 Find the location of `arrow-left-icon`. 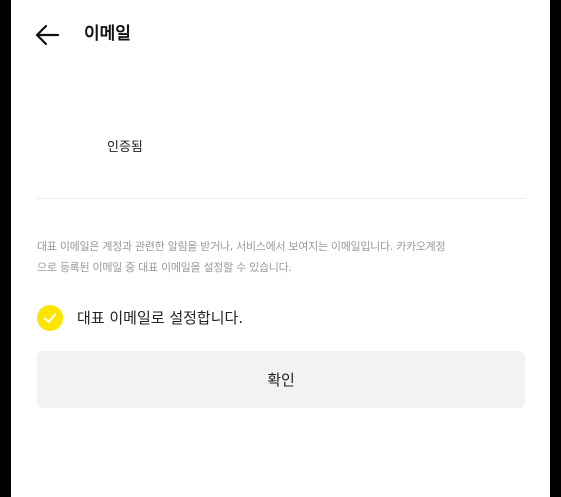

arrow-left-icon is located at coordinates (47, 35).